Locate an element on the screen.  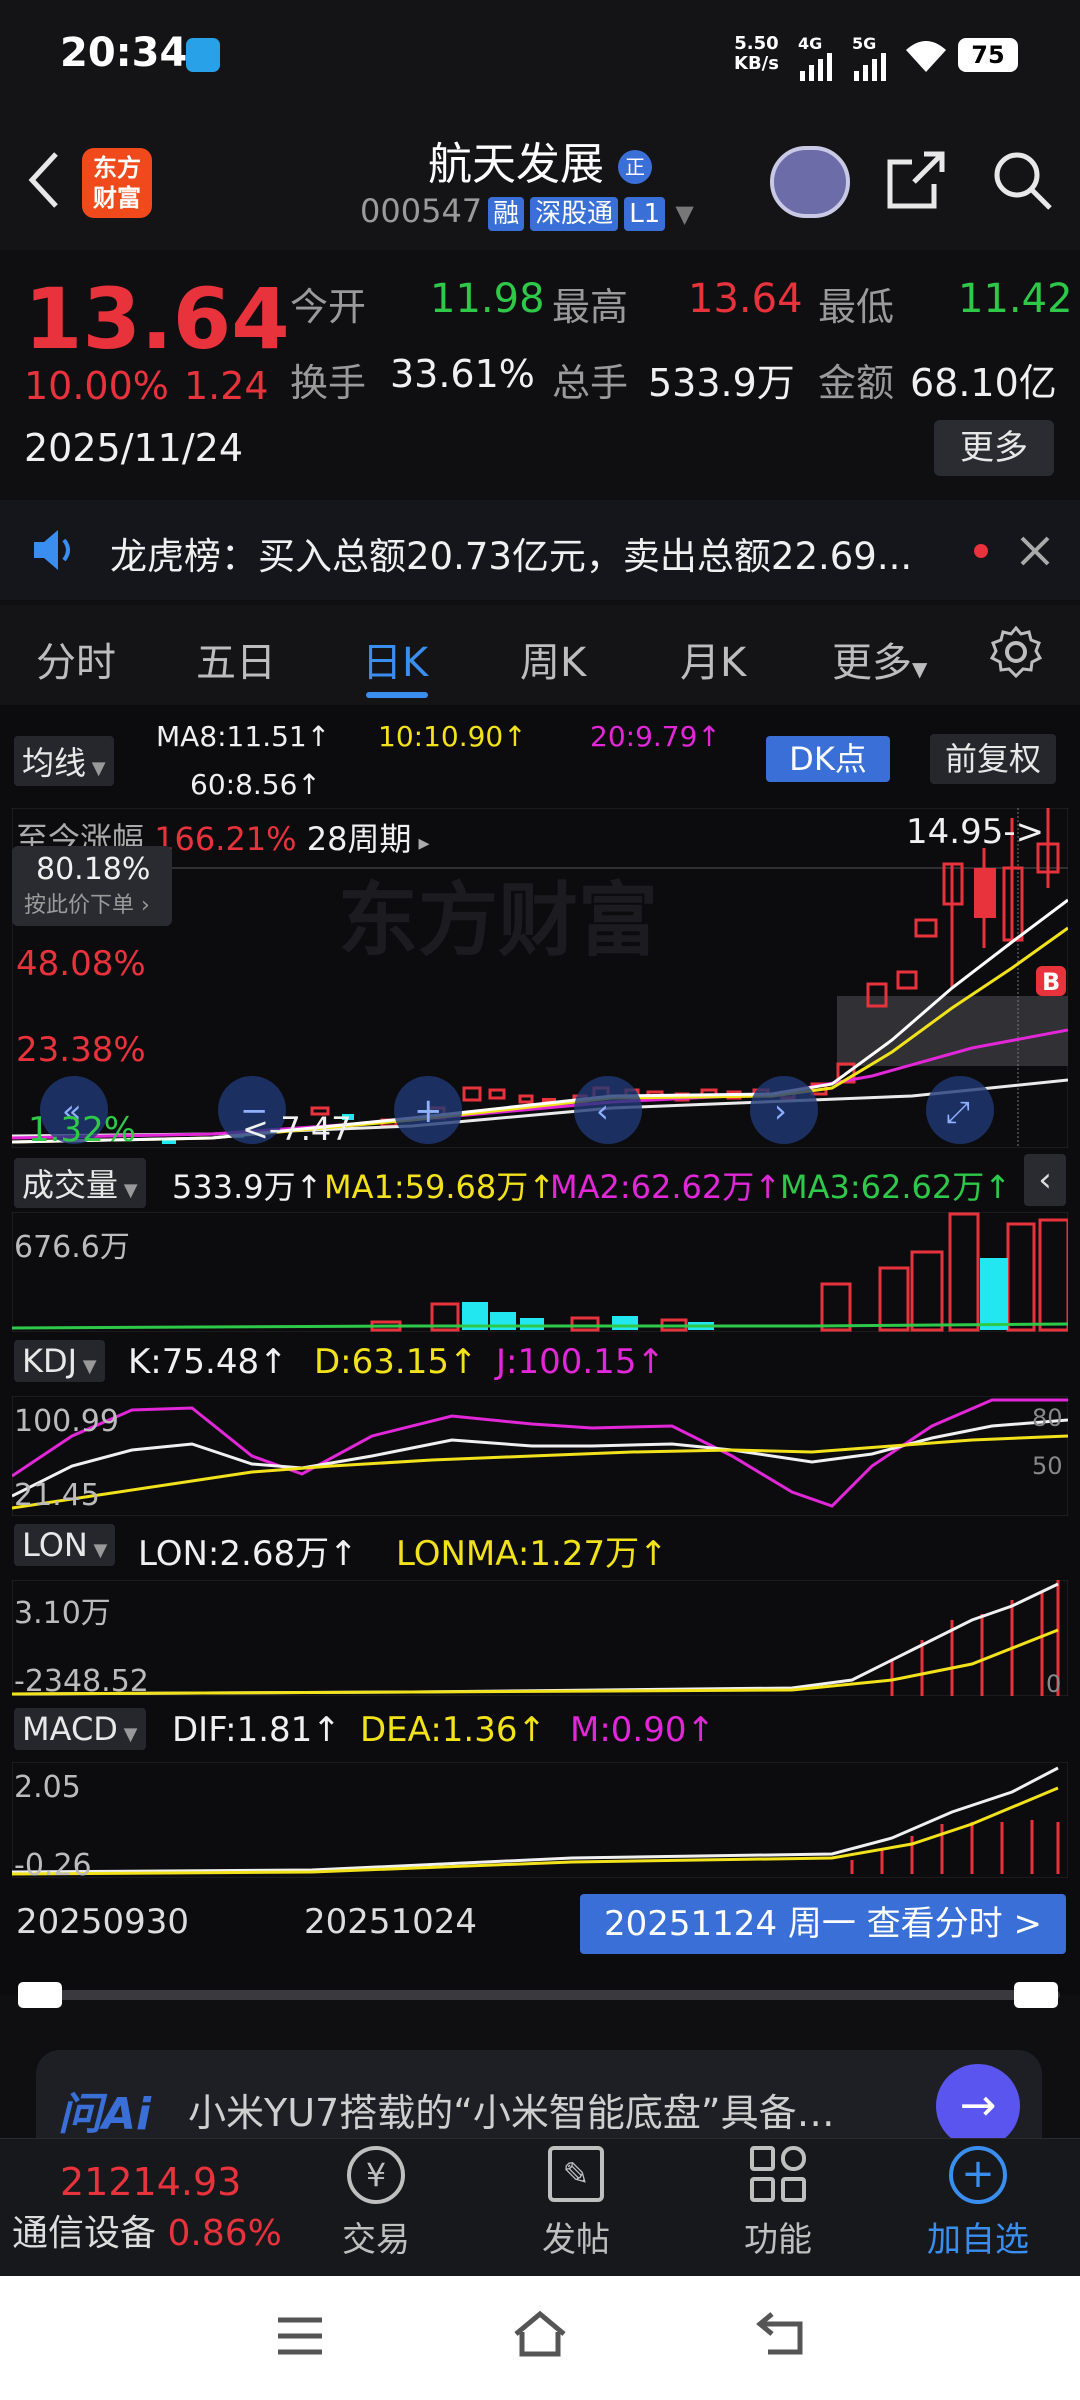
nav-post: ✎ 发帖 is located at coordinates (576, 2203).